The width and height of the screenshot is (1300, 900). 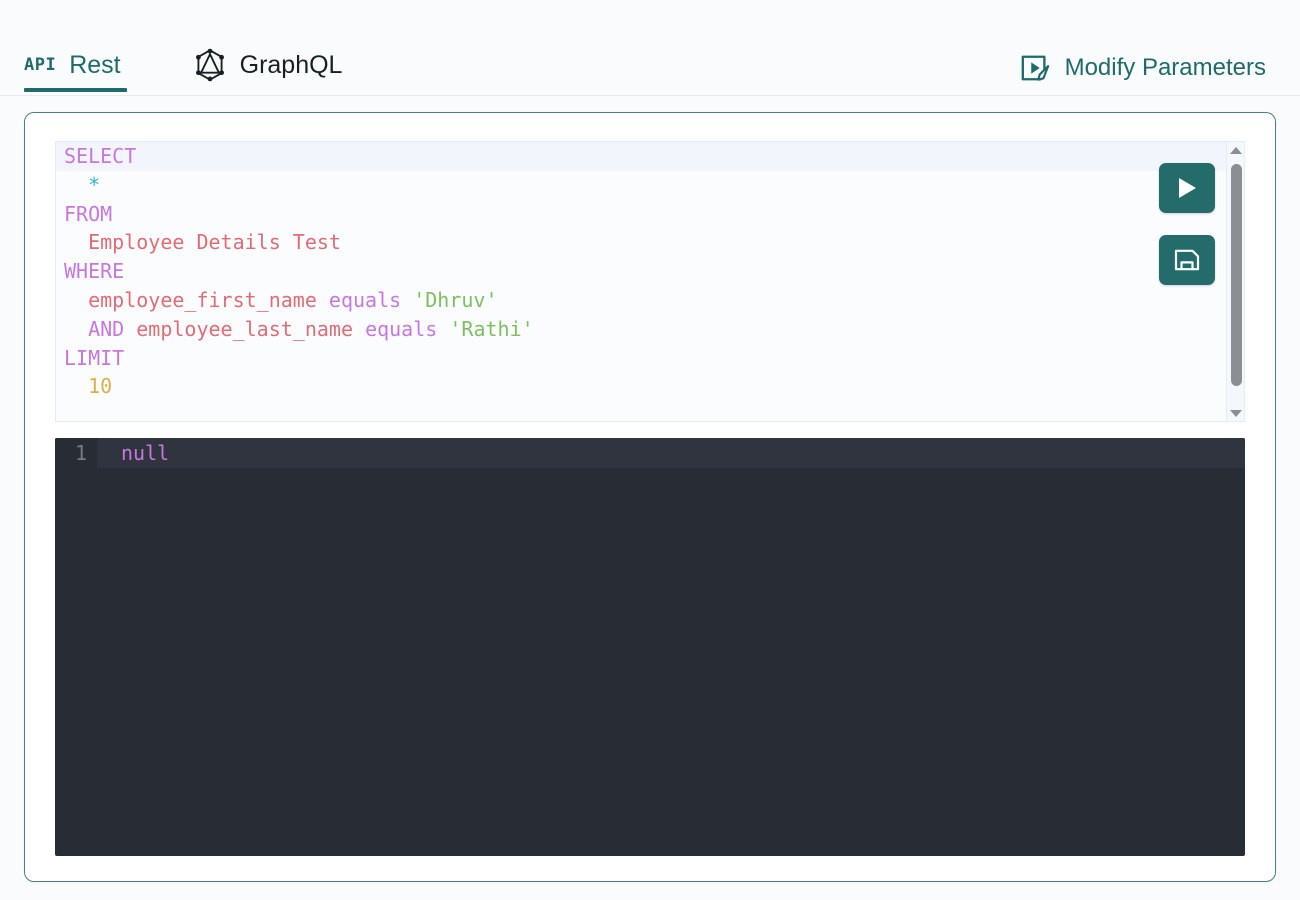 What do you see at coordinates (106, 328) in the screenshot?
I see `code-token: AND` at bounding box center [106, 328].